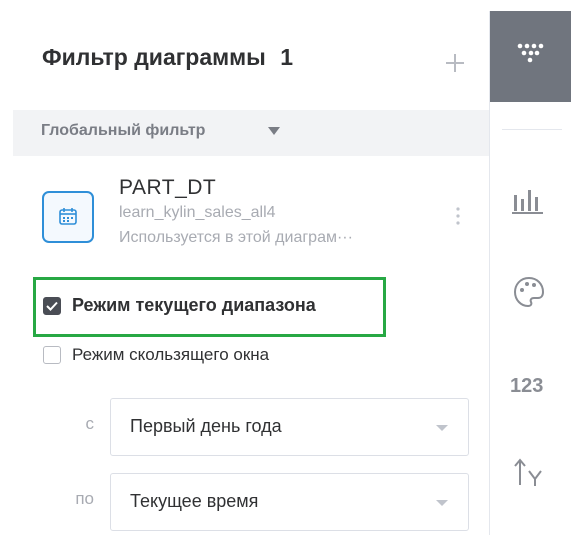 This screenshot has height=535, width=571. I want to click on current-range-checkbox, so click(52, 305).